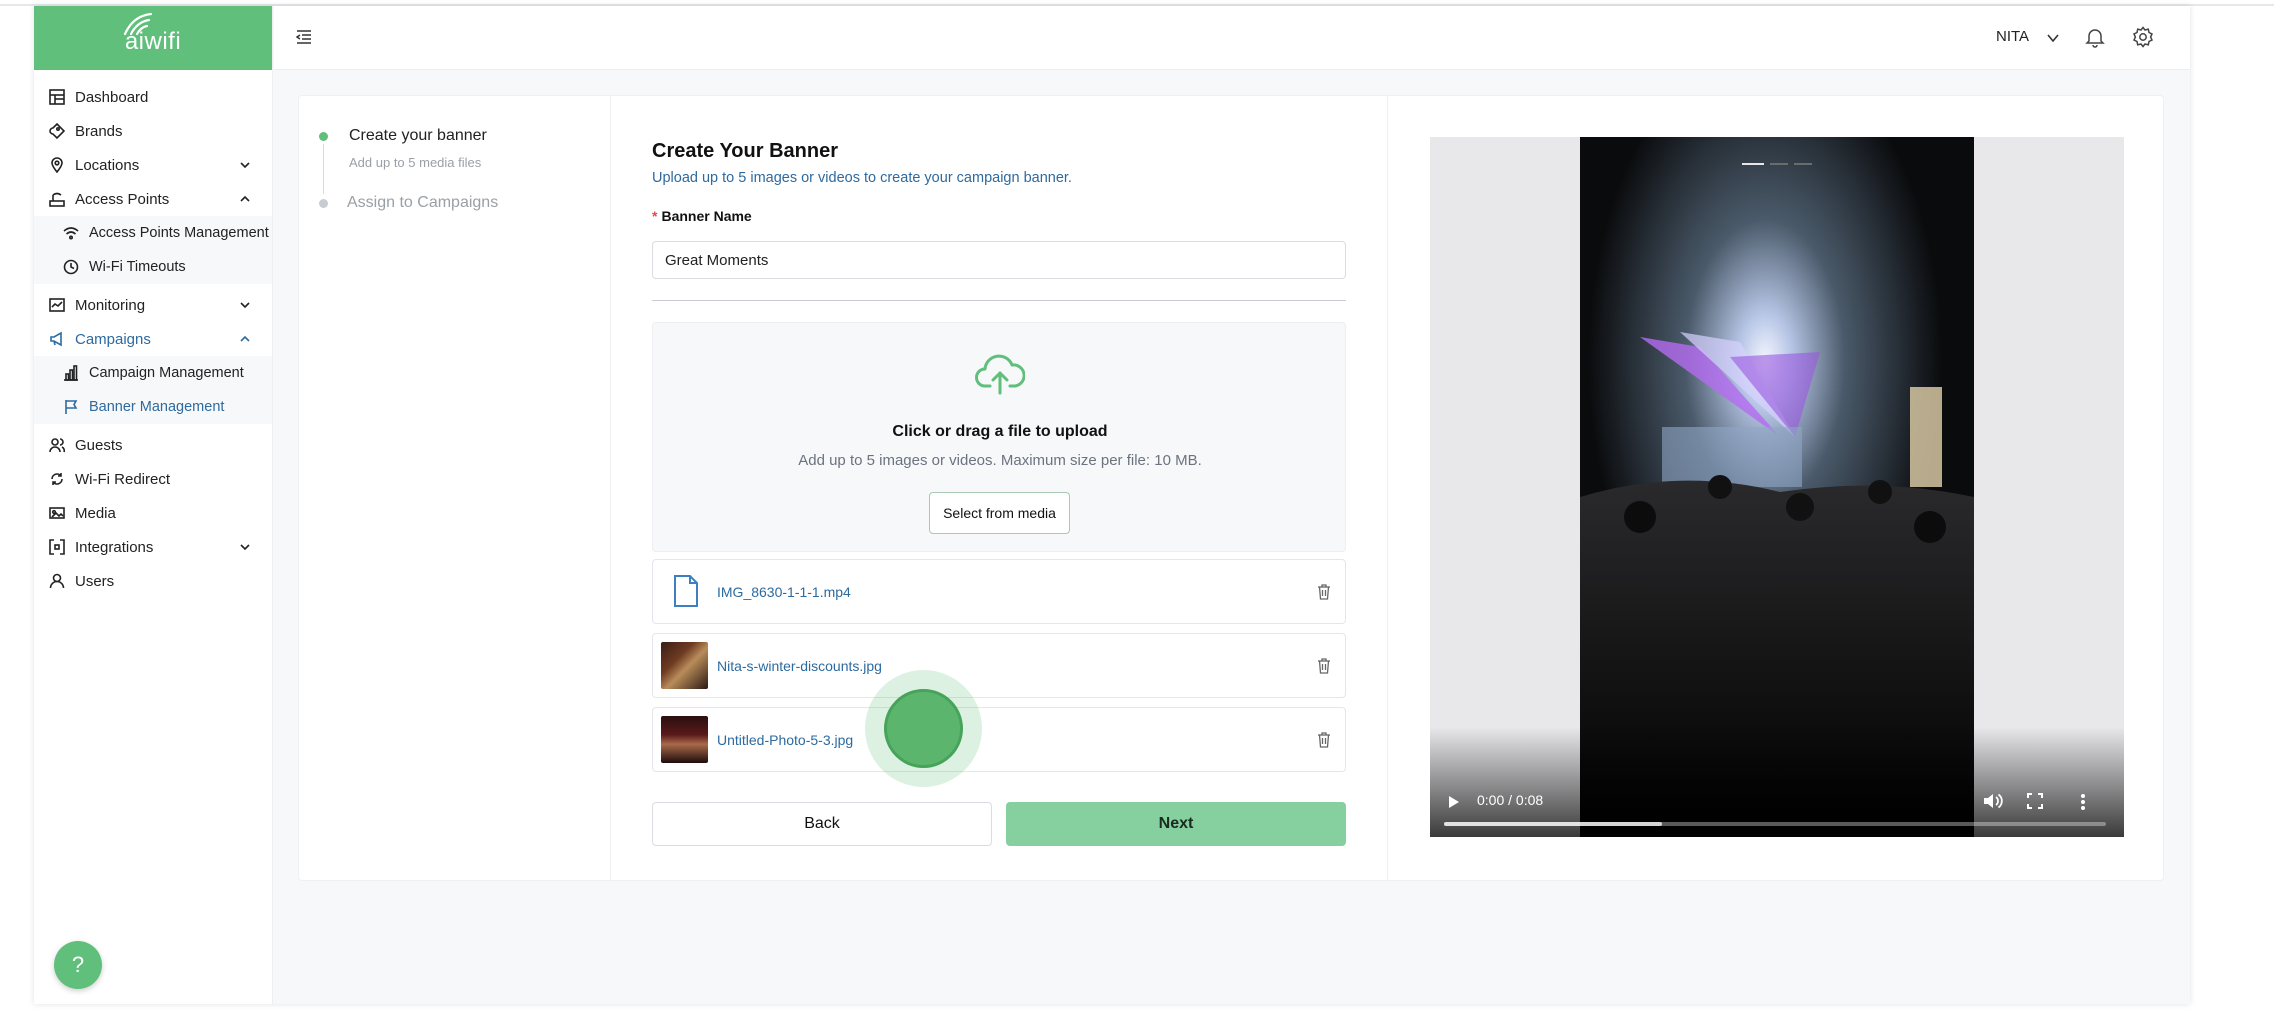 This screenshot has width=2274, height=1018. What do you see at coordinates (57, 339) in the screenshot?
I see `megaphone-icon` at bounding box center [57, 339].